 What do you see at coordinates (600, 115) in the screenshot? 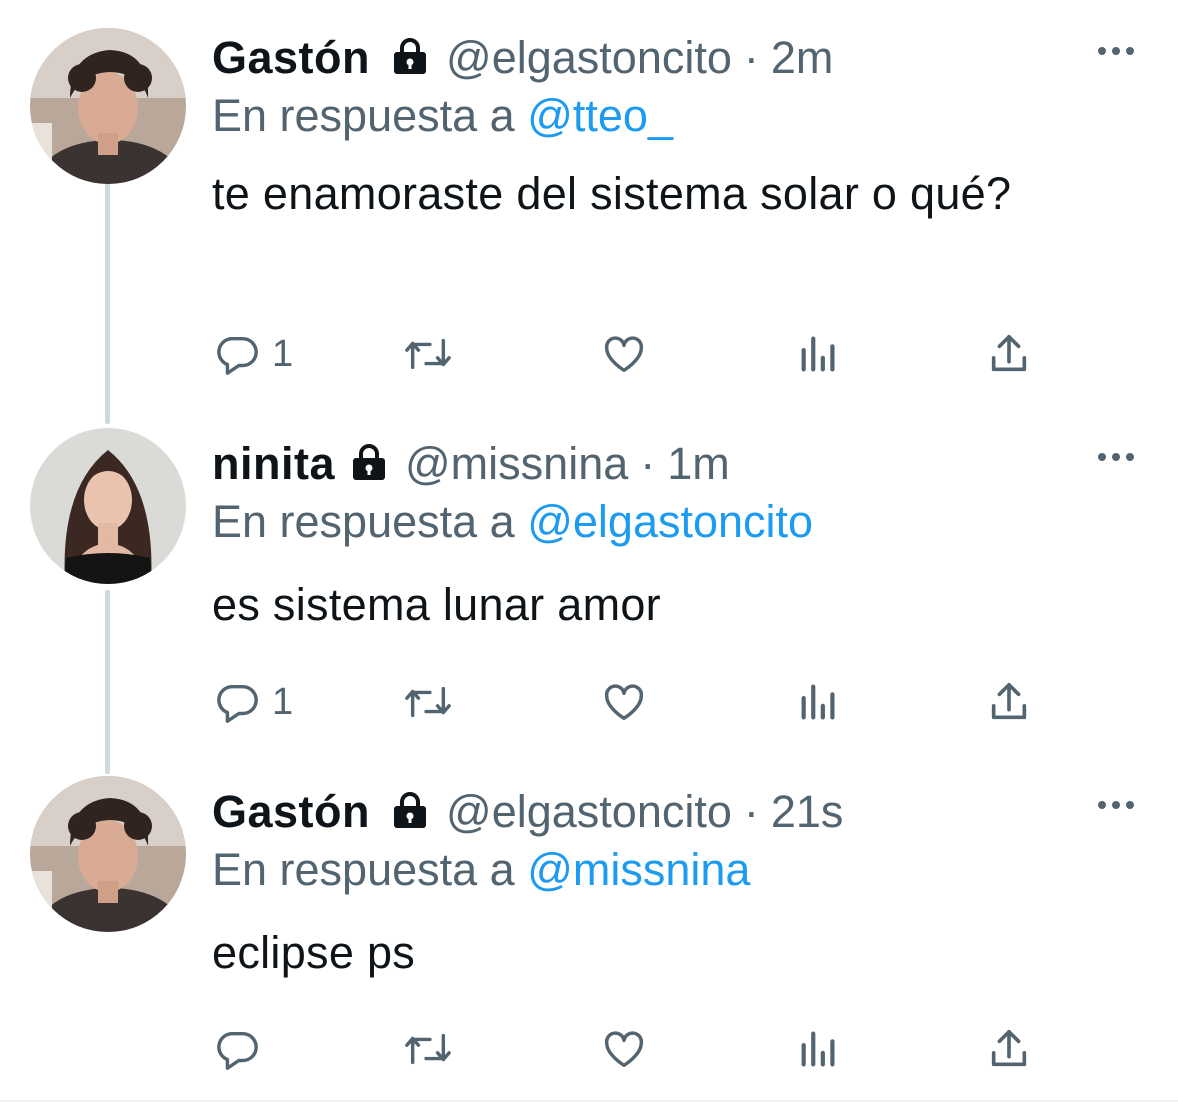
I see `reply-mention: @tteo_` at bounding box center [600, 115].